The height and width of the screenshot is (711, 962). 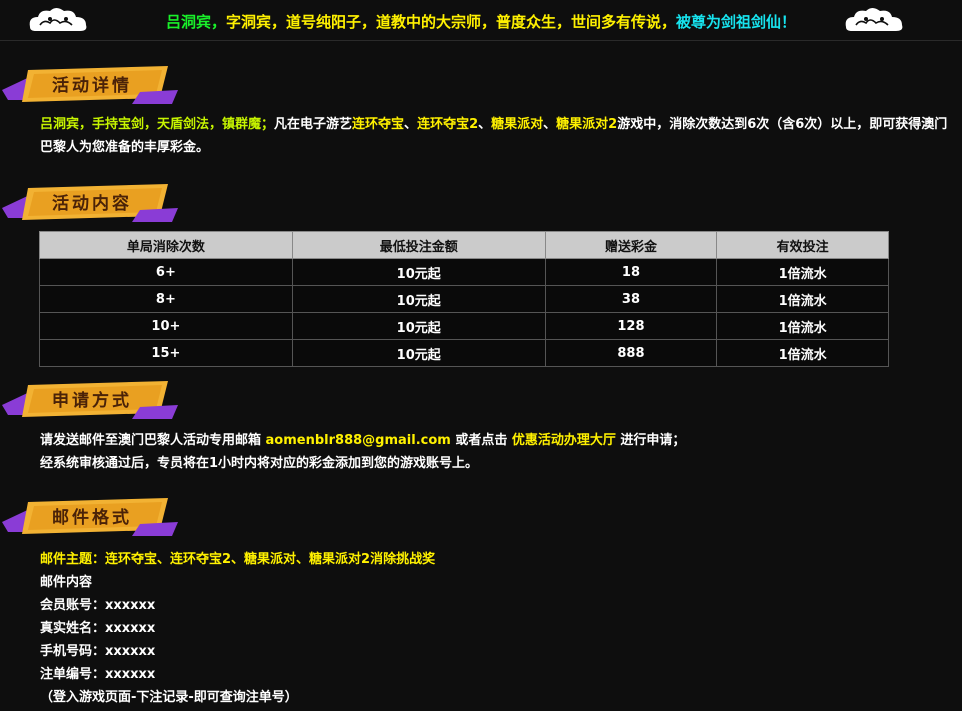 What do you see at coordinates (238, 559) in the screenshot?
I see `mail-subject: 邮件主题：连环夺宝、连环夺宝2、糖果派对、糖果派对2消除挑战奖` at bounding box center [238, 559].